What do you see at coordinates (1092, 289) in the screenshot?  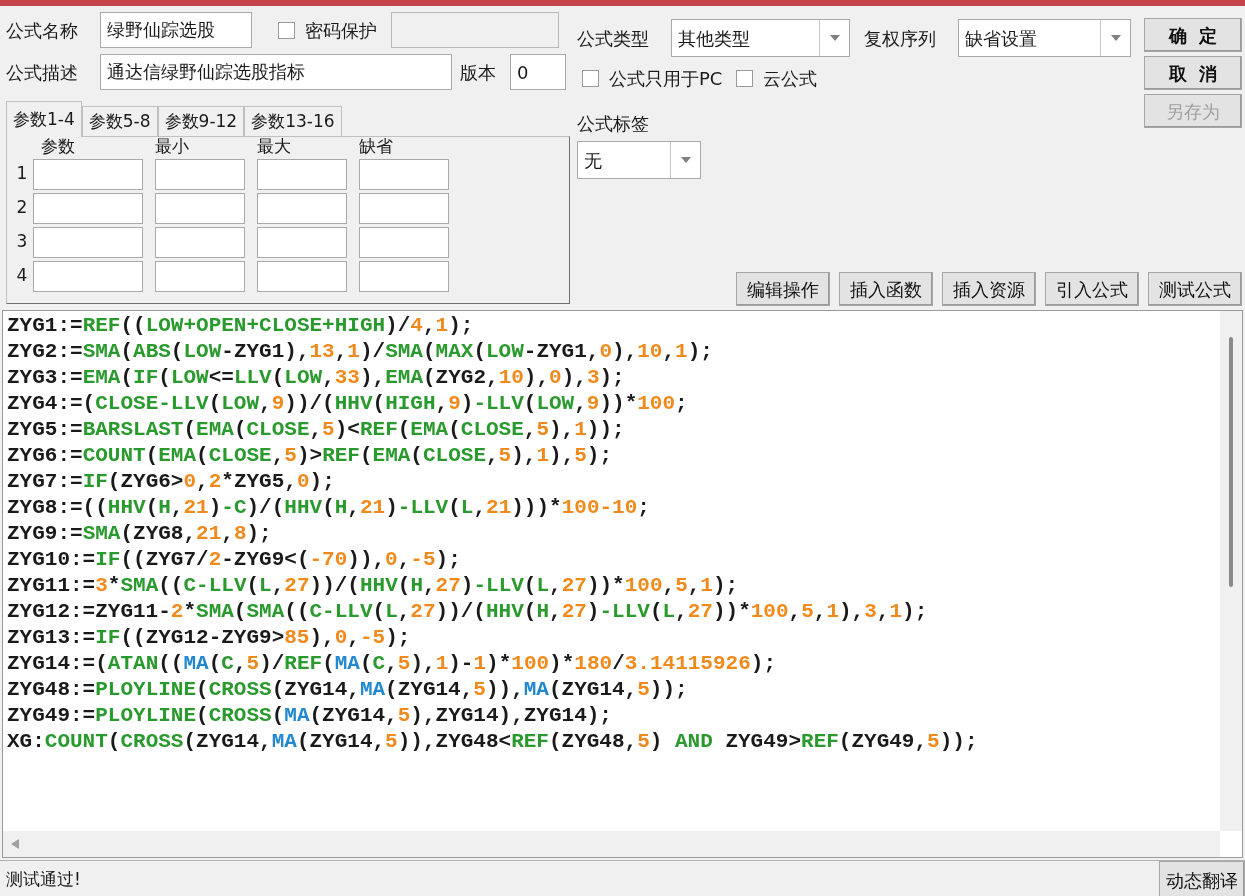 I see `button: 引入公式` at bounding box center [1092, 289].